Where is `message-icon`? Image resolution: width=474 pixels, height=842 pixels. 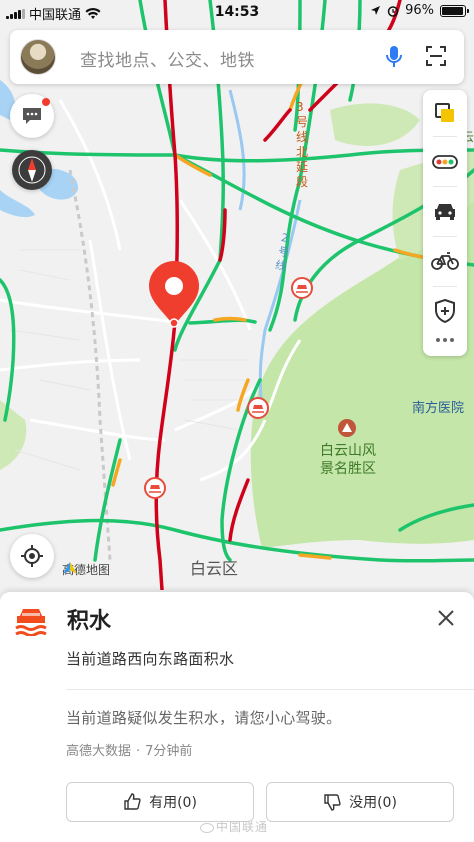 message-icon is located at coordinates (32, 116).